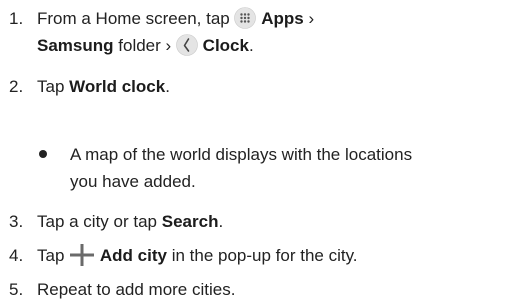 This screenshot has width=505, height=307. Describe the element at coordinates (75, 45) in the screenshot. I see `samsung-label: Samsung` at that location.